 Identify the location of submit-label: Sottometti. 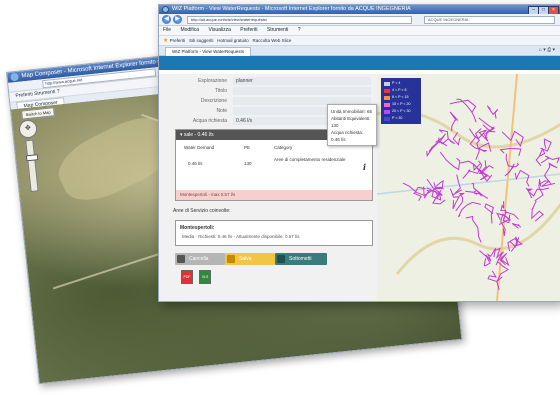
(300, 259).